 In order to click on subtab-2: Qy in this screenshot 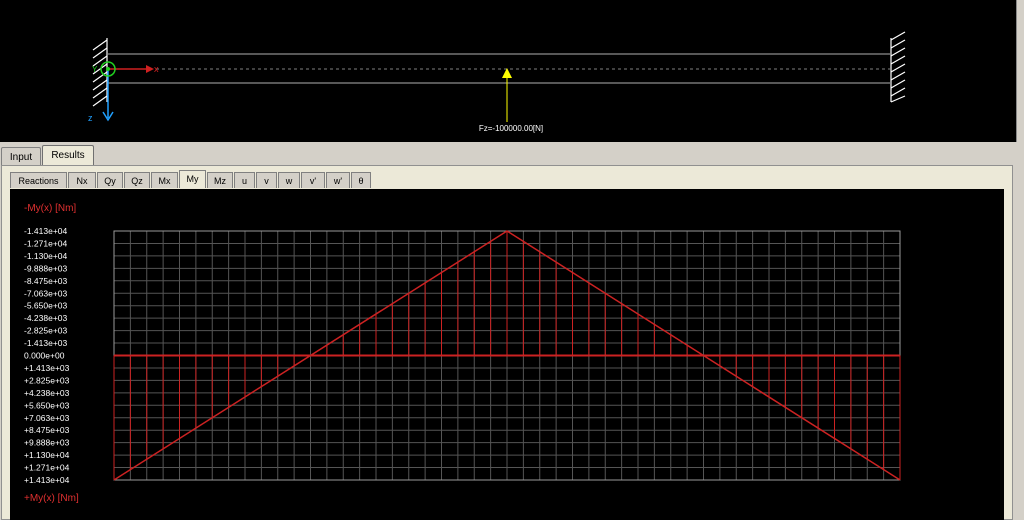, I will do `click(110, 180)`.